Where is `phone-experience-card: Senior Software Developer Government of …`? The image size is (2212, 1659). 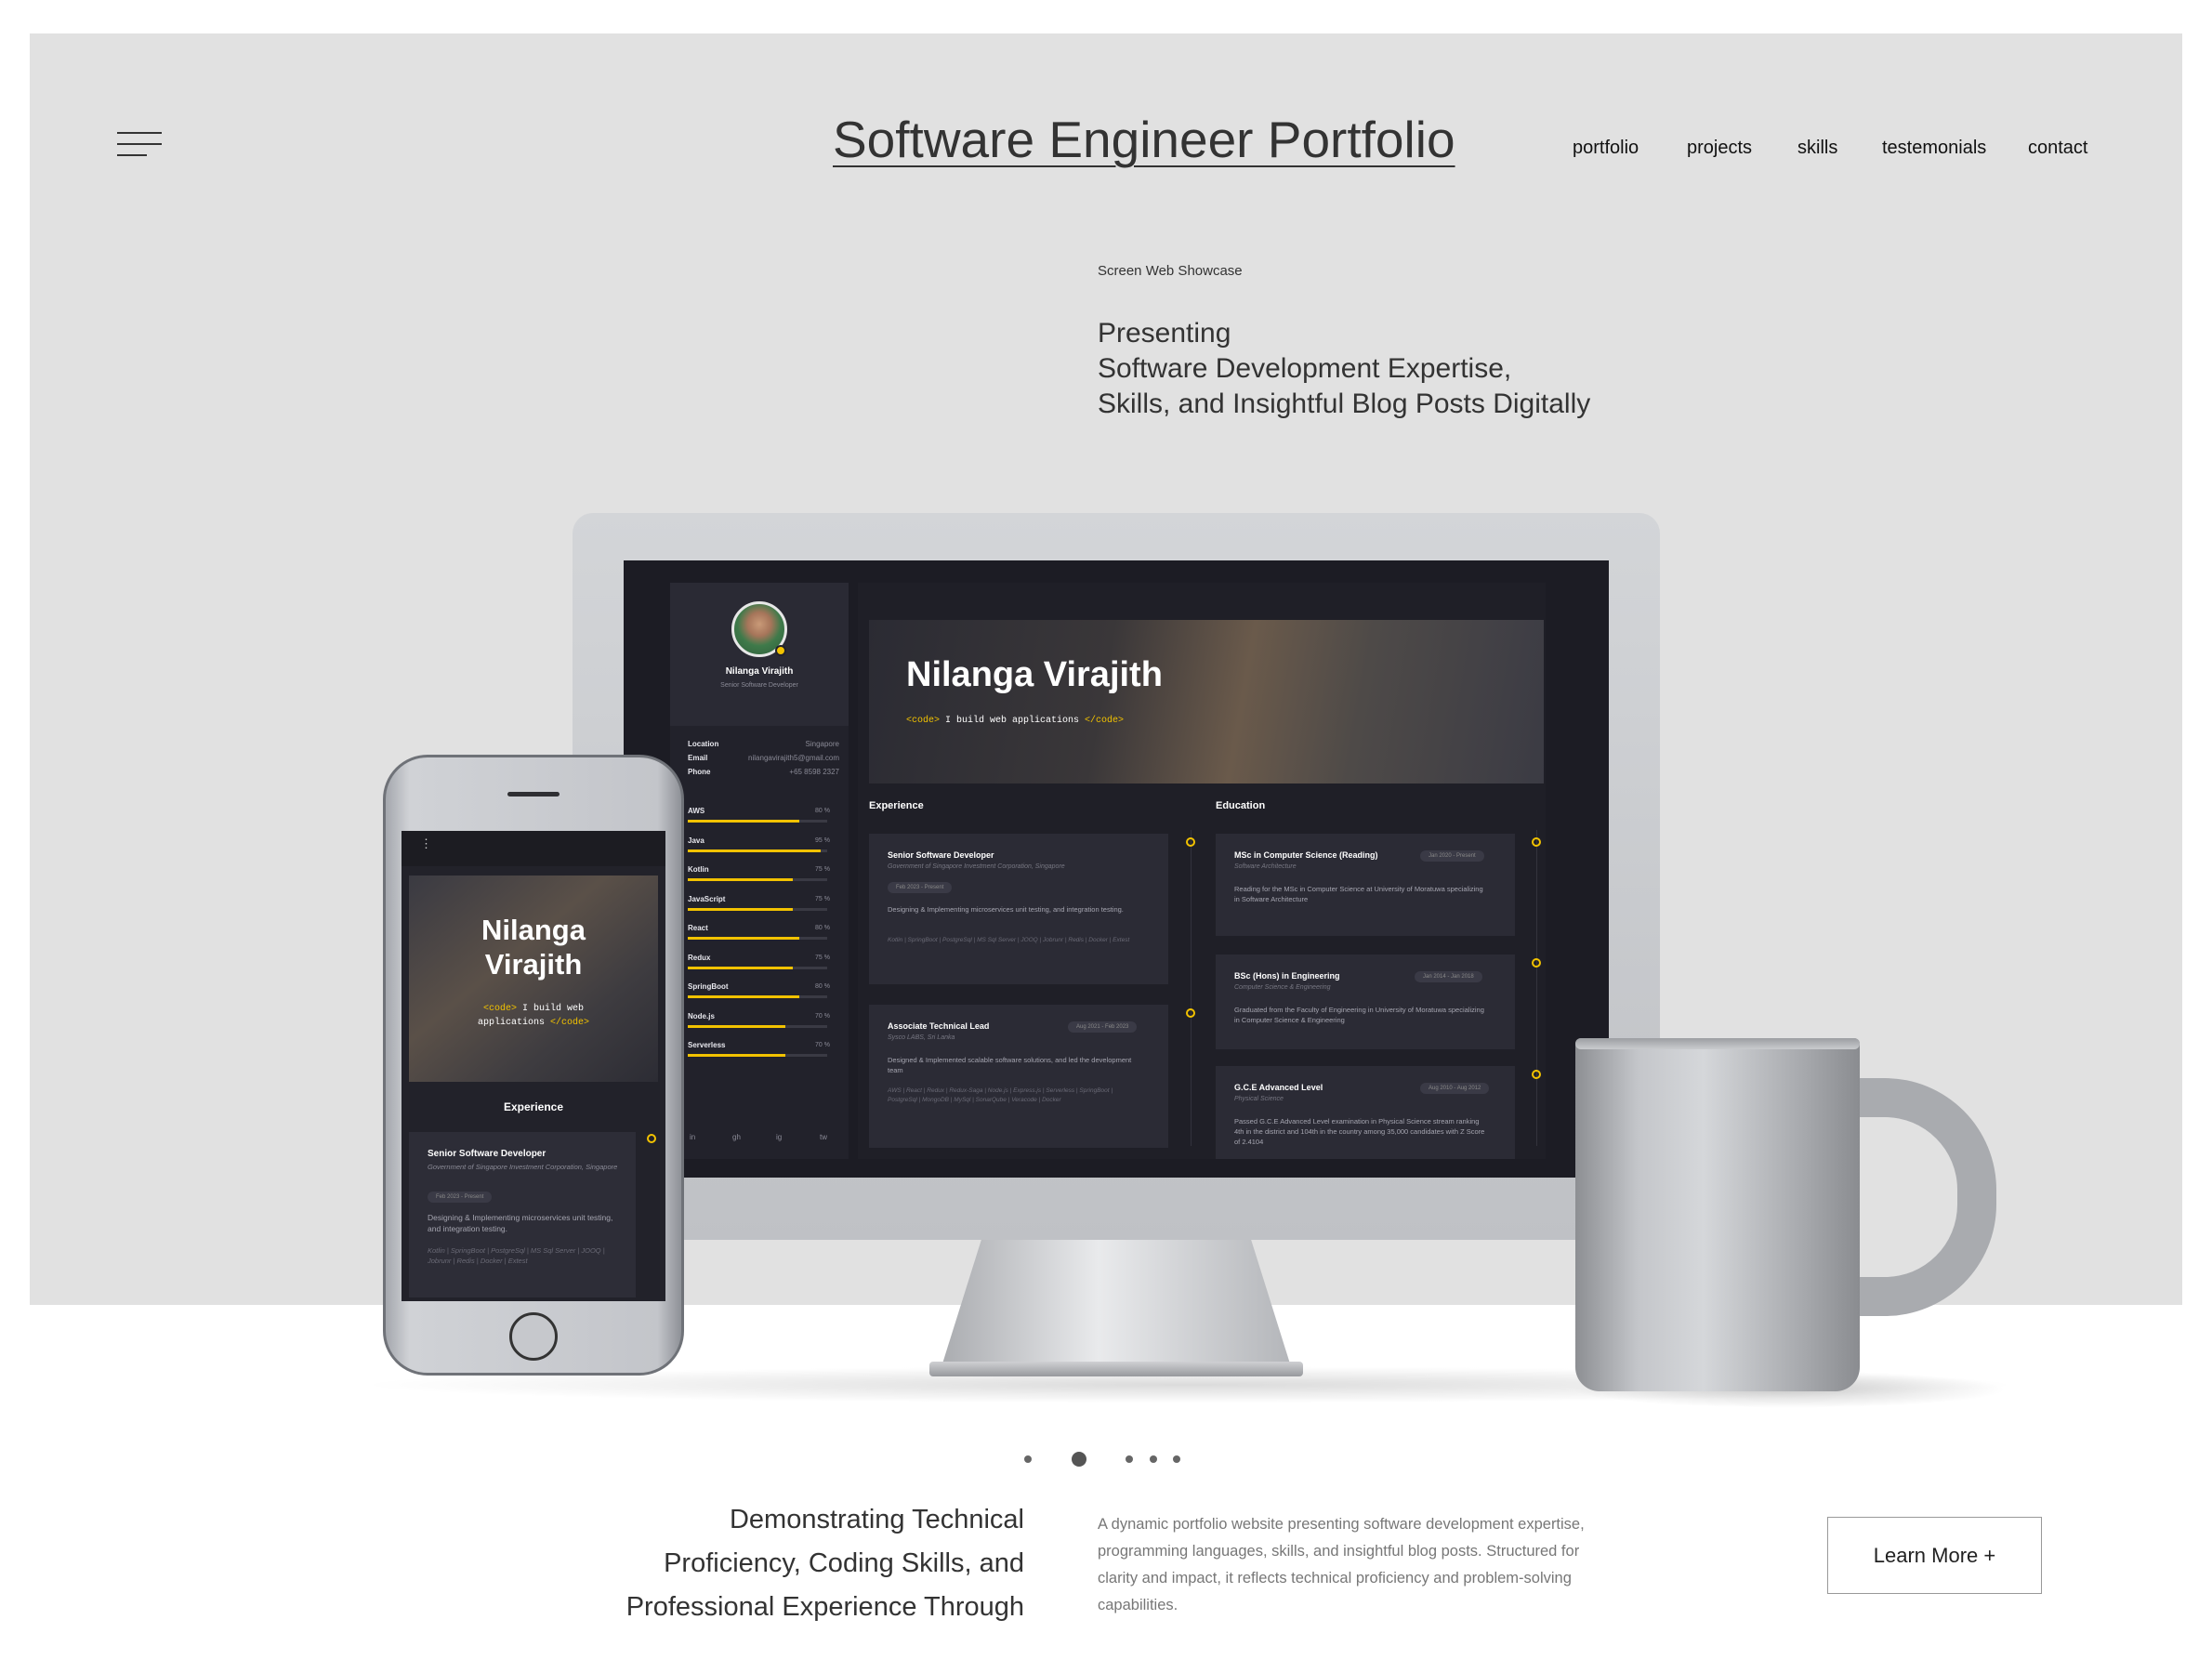
phone-experience-card: Senior Software Developer Government of … is located at coordinates (522, 1214).